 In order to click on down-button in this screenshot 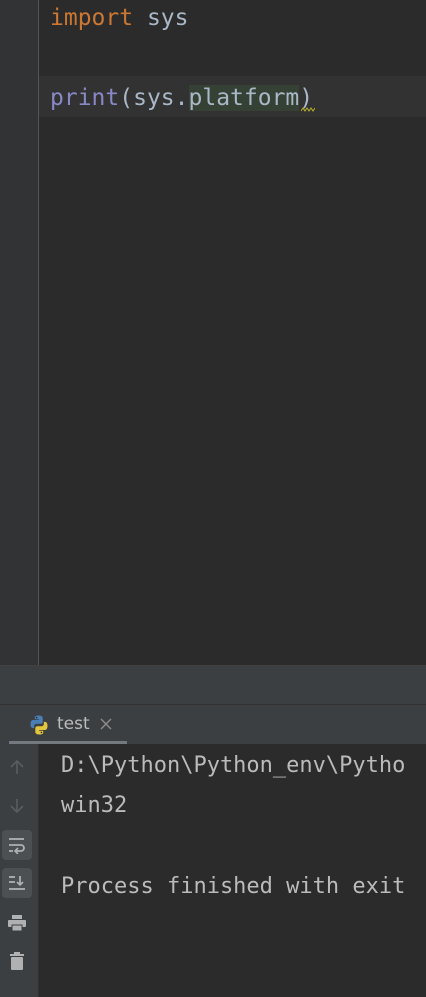, I will do `click(17, 806)`.